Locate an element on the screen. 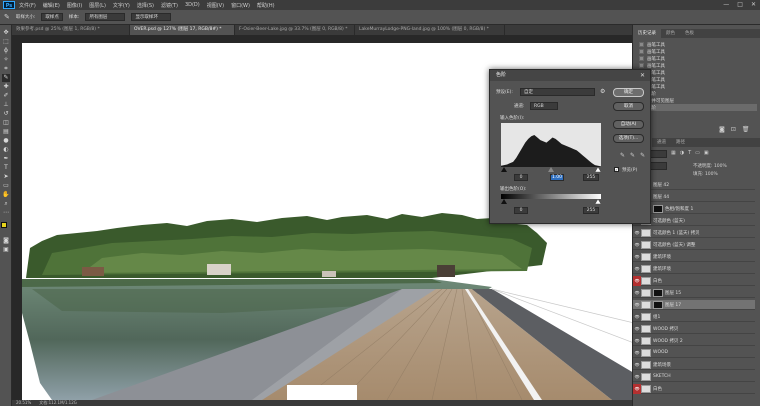 The width and height of the screenshot is (760, 406). history-item: 合并可见图层 is located at coordinates (698, 100).